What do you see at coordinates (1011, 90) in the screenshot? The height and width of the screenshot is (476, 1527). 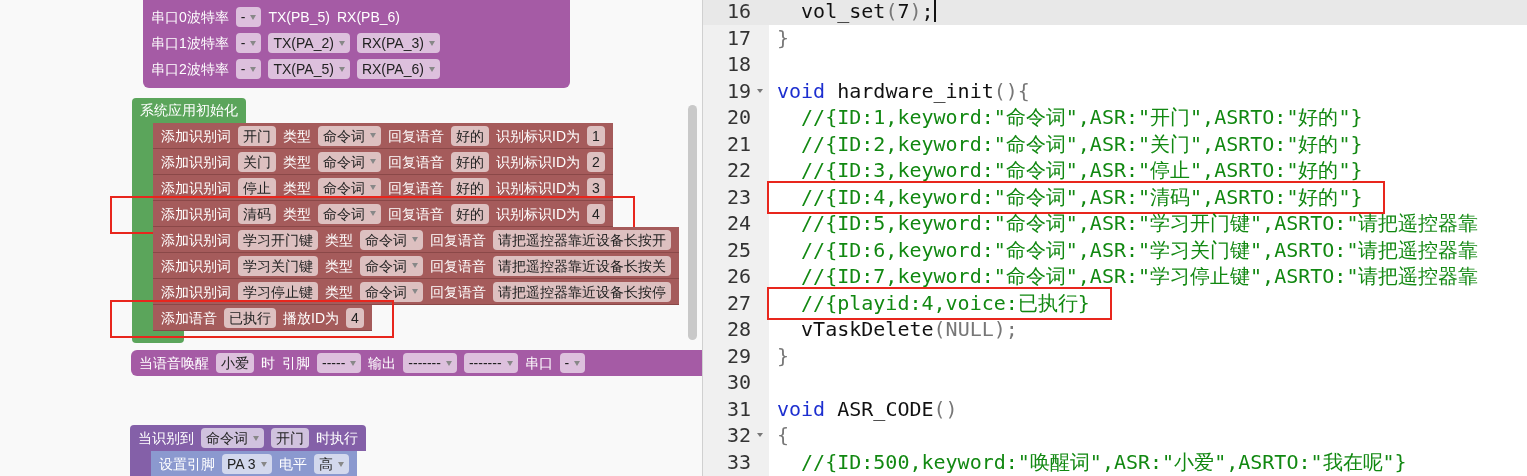 I see `code-text: (){` at bounding box center [1011, 90].